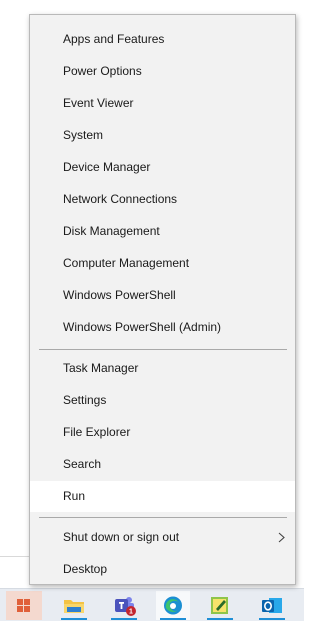  I want to click on taskbar-file-explorer, so click(74, 605).